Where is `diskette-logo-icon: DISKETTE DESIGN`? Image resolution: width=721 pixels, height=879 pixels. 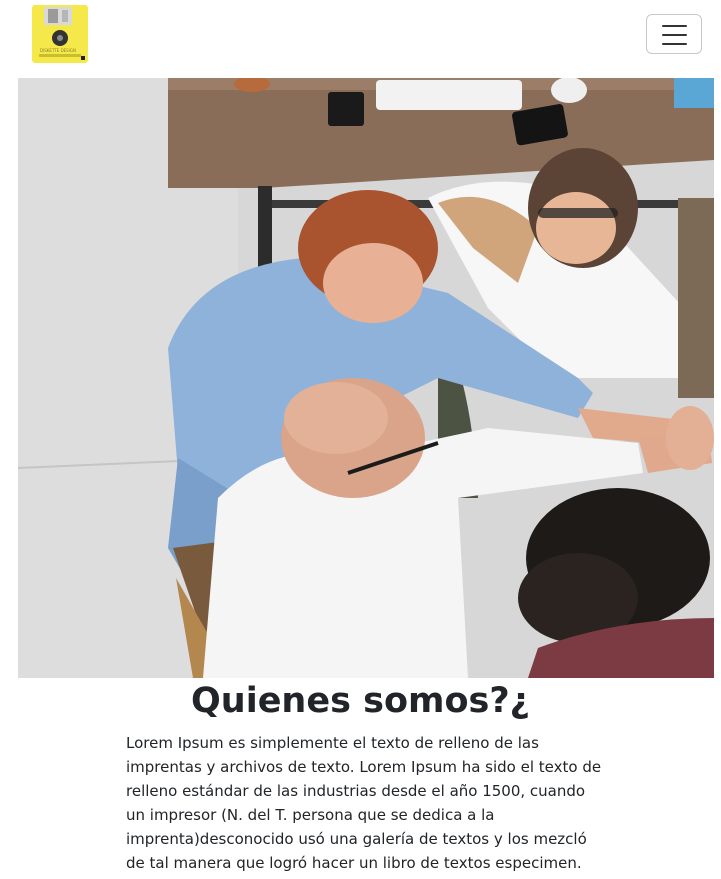 diskette-logo-icon: DISKETTE DESIGN is located at coordinates (60, 34).